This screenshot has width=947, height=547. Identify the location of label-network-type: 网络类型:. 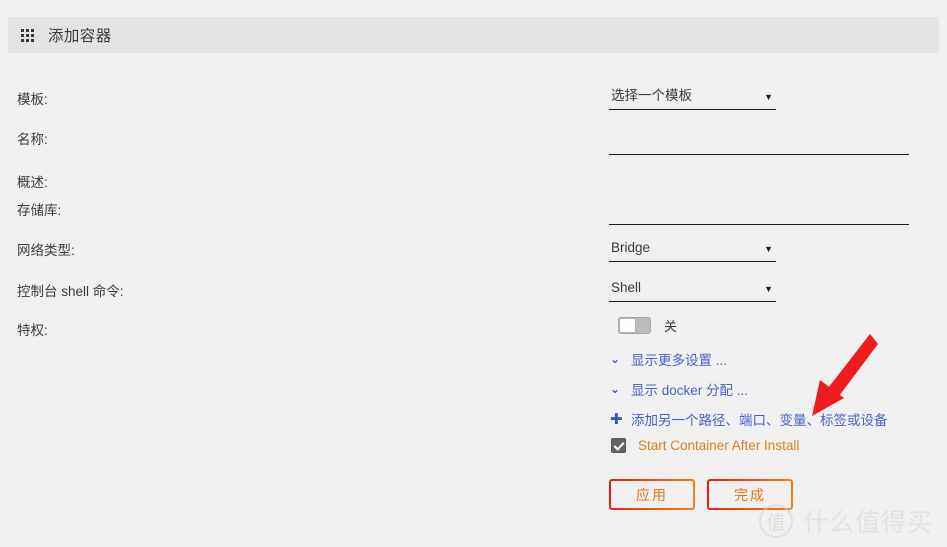
(46, 250).